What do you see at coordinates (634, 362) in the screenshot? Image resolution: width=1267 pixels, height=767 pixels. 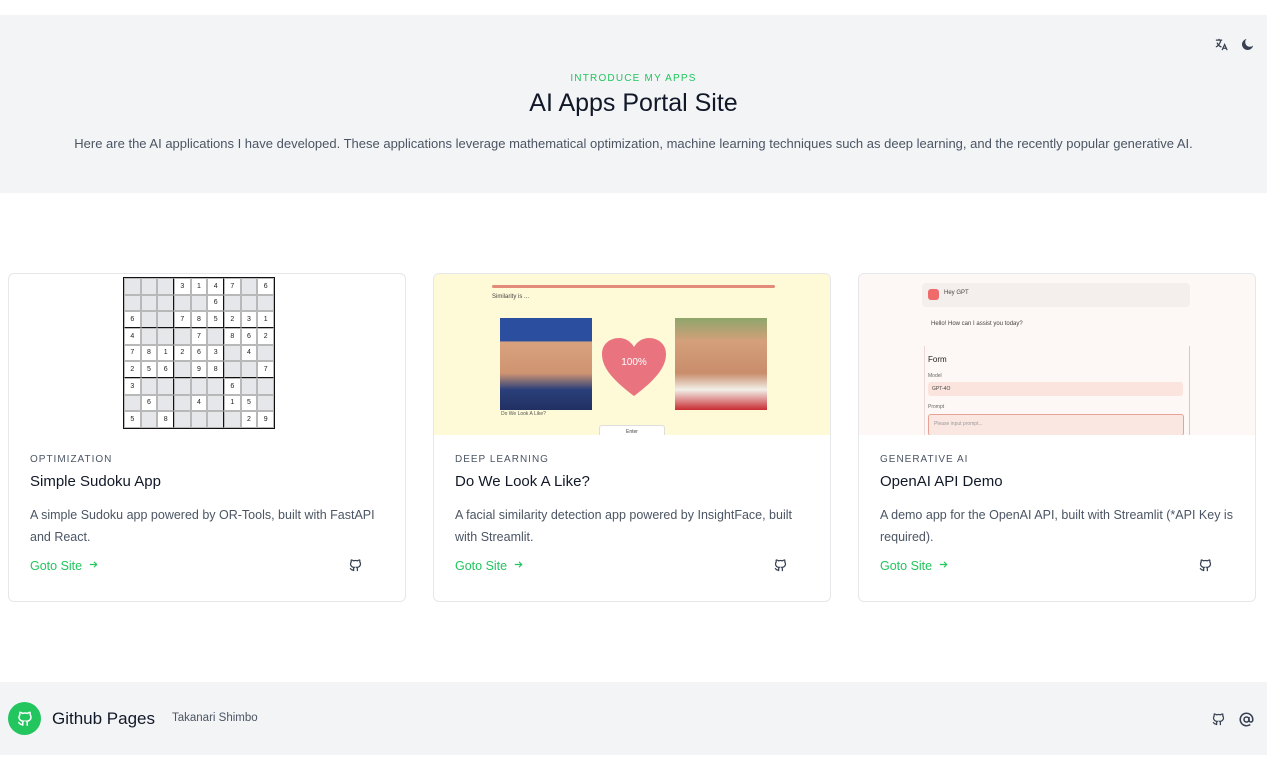 I see `similarity-score: 100%` at bounding box center [634, 362].